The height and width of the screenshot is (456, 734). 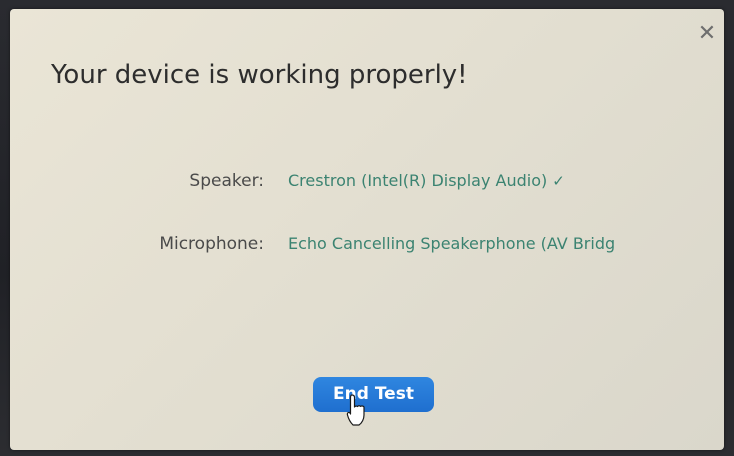 I want to click on speaker-device: Crestron (Intel(R) Display Audio) ✓, so click(x=468, y=180).